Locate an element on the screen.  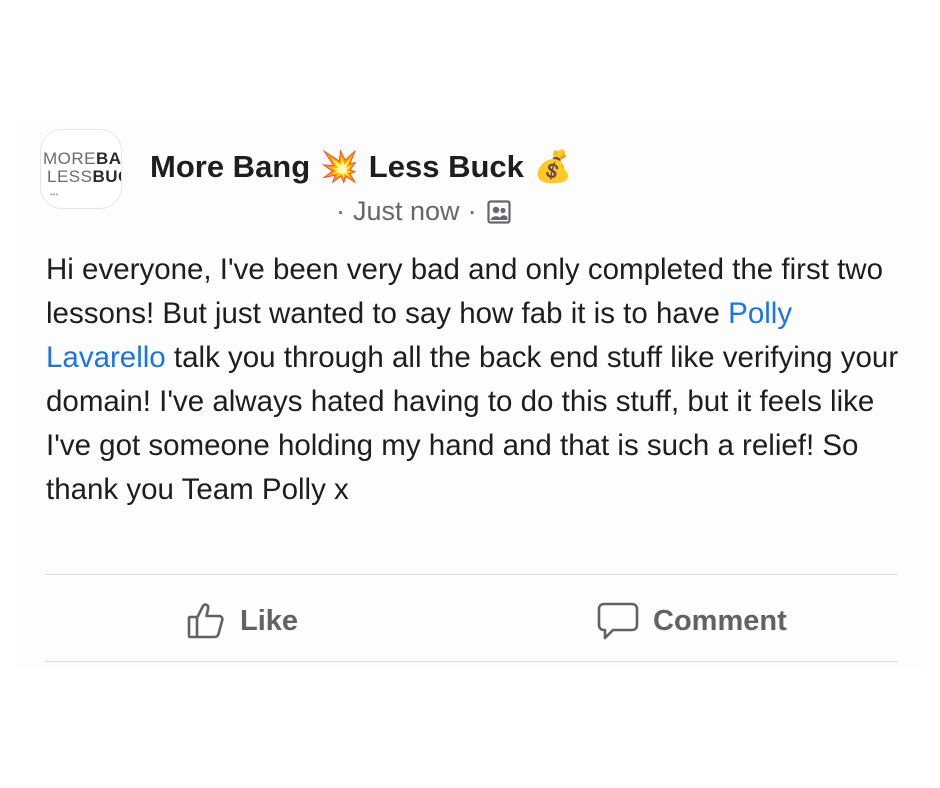
comment-button: Comment is located at coordinates (692, 621).